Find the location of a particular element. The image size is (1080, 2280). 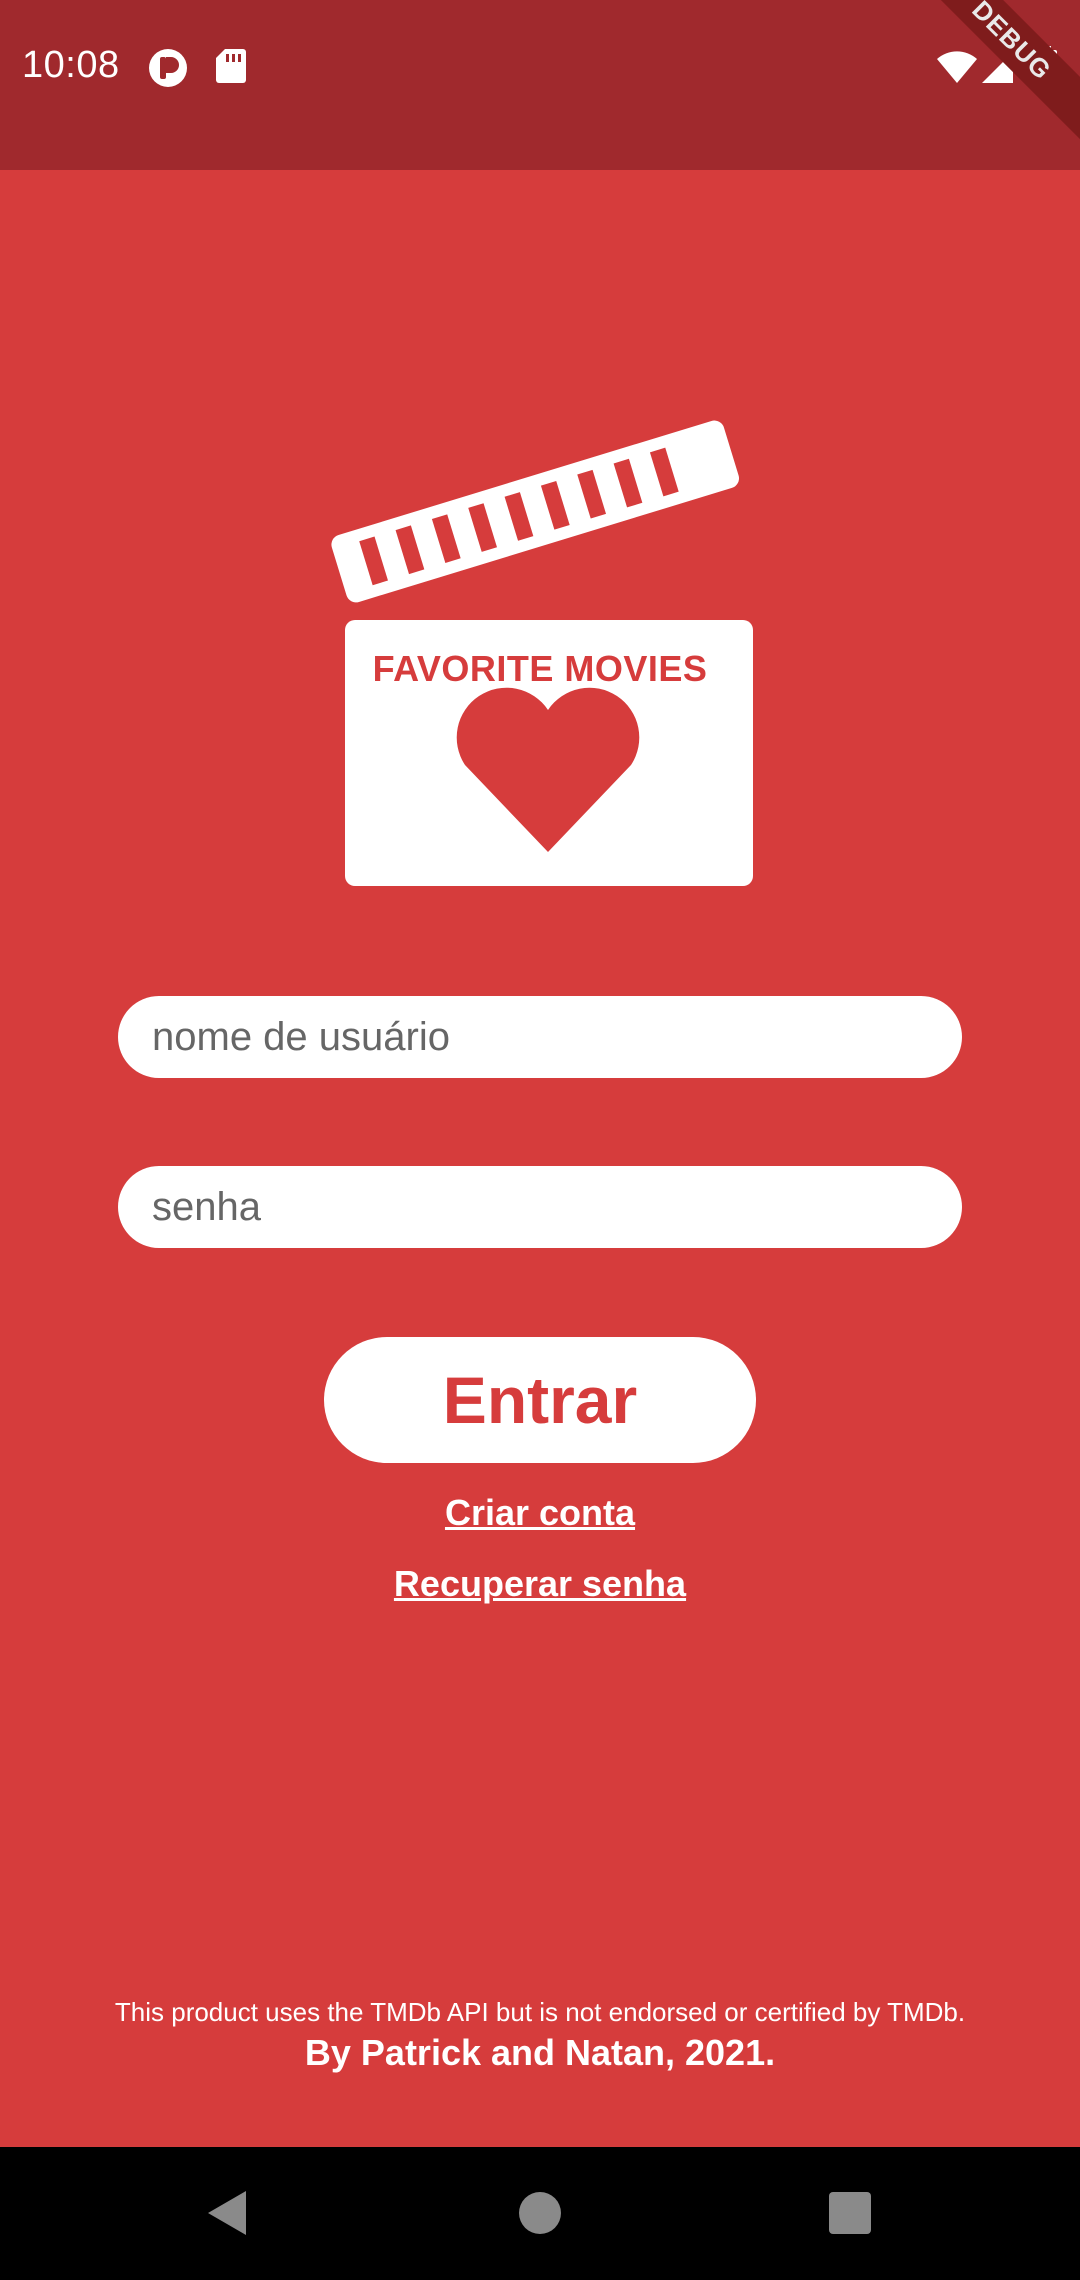

back-icon is located at coordinates (226, 2213).